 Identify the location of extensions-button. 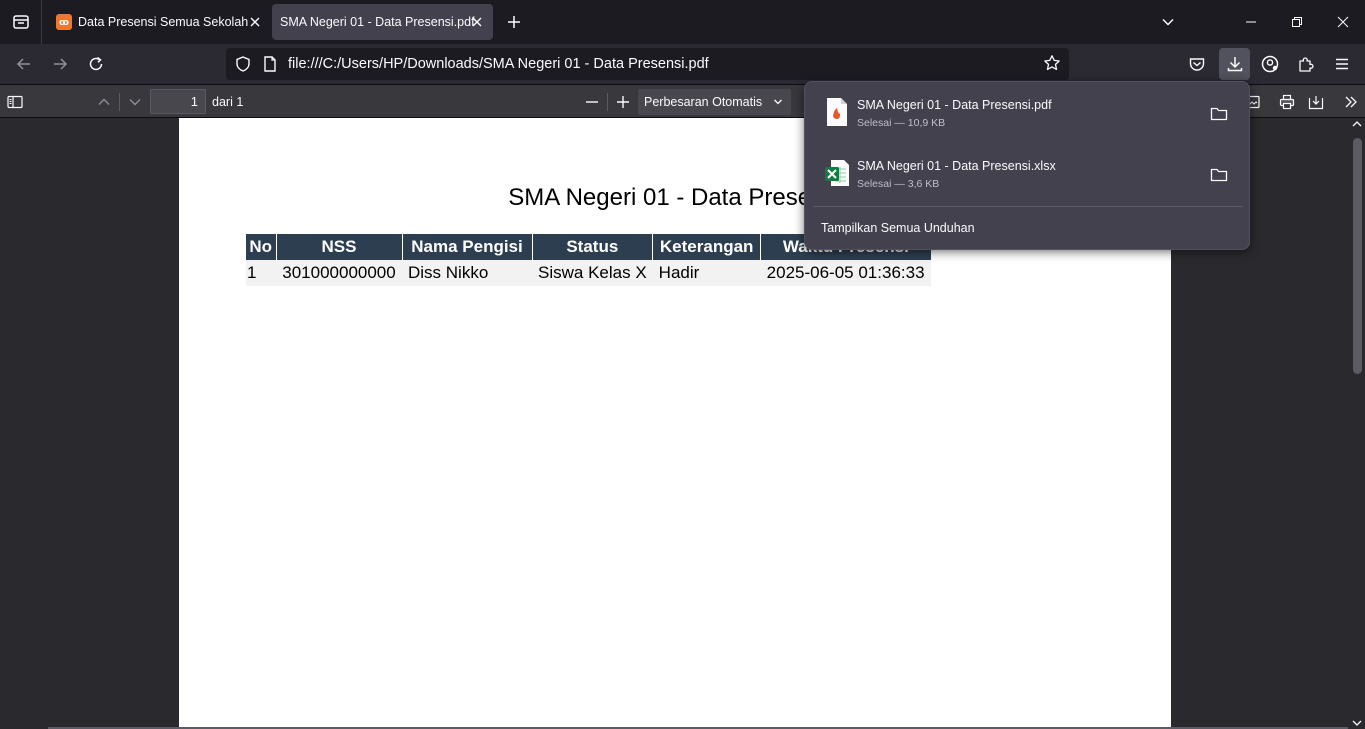
(1306, 64).